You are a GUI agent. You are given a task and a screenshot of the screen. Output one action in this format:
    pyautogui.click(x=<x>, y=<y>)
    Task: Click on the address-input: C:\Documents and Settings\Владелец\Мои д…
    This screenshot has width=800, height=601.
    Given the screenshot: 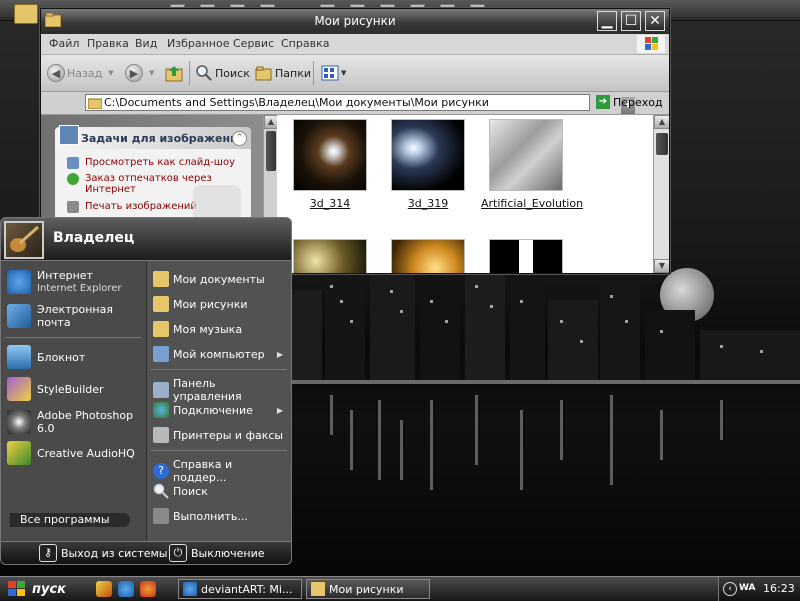 What is the action you would take?
    pyautogui.click(x=360, y=104)
    